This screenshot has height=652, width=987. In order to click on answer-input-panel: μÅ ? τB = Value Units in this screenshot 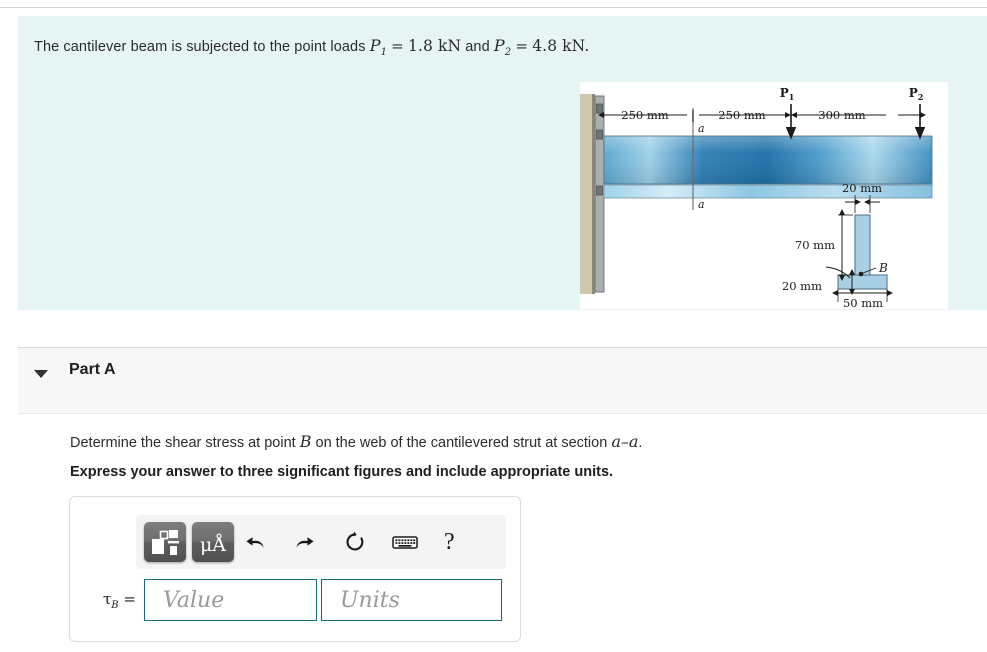, I will do `click(295, 569)`.